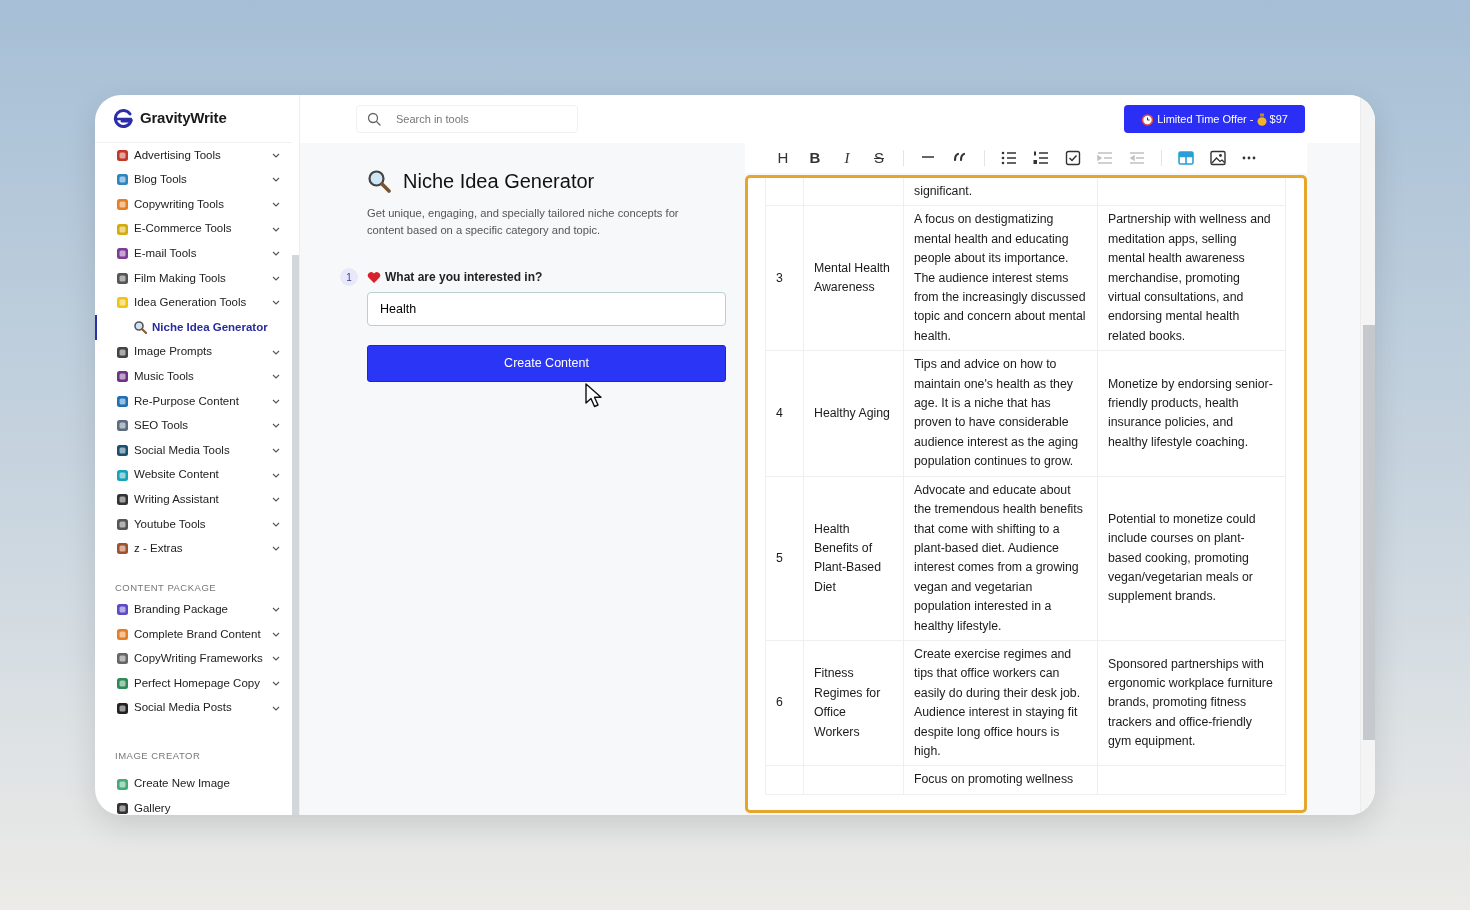 This screenshot has height=910, width=1470. I want to click on table-cell: significant., so click(943, 191).